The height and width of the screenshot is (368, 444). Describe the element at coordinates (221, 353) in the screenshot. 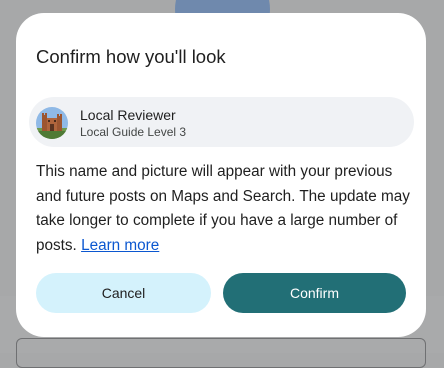

I see `background-input-field` at that location.